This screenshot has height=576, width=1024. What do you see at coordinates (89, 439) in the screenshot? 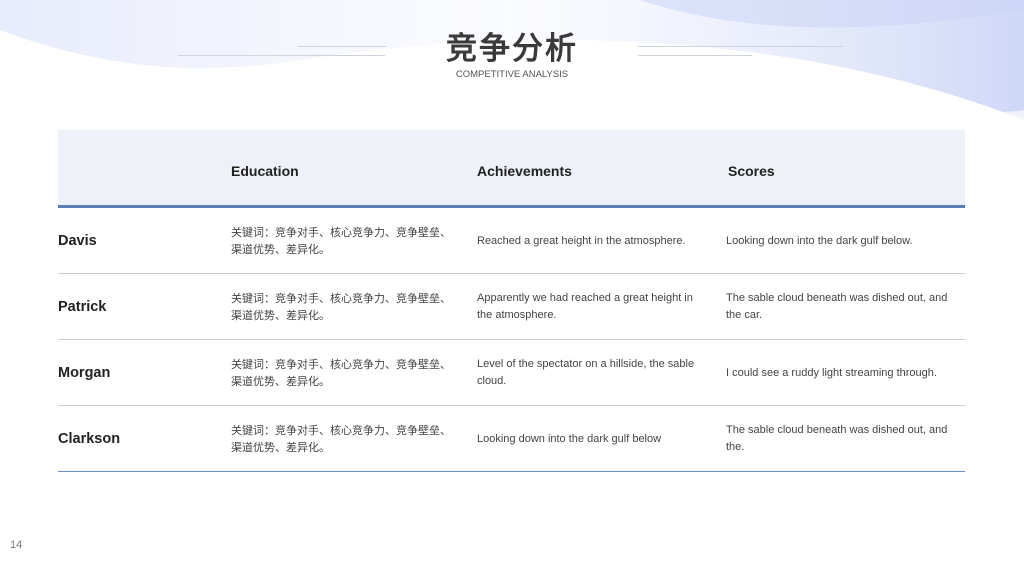
I see `row-name: Clarkson` at bounding box center [89, 439].